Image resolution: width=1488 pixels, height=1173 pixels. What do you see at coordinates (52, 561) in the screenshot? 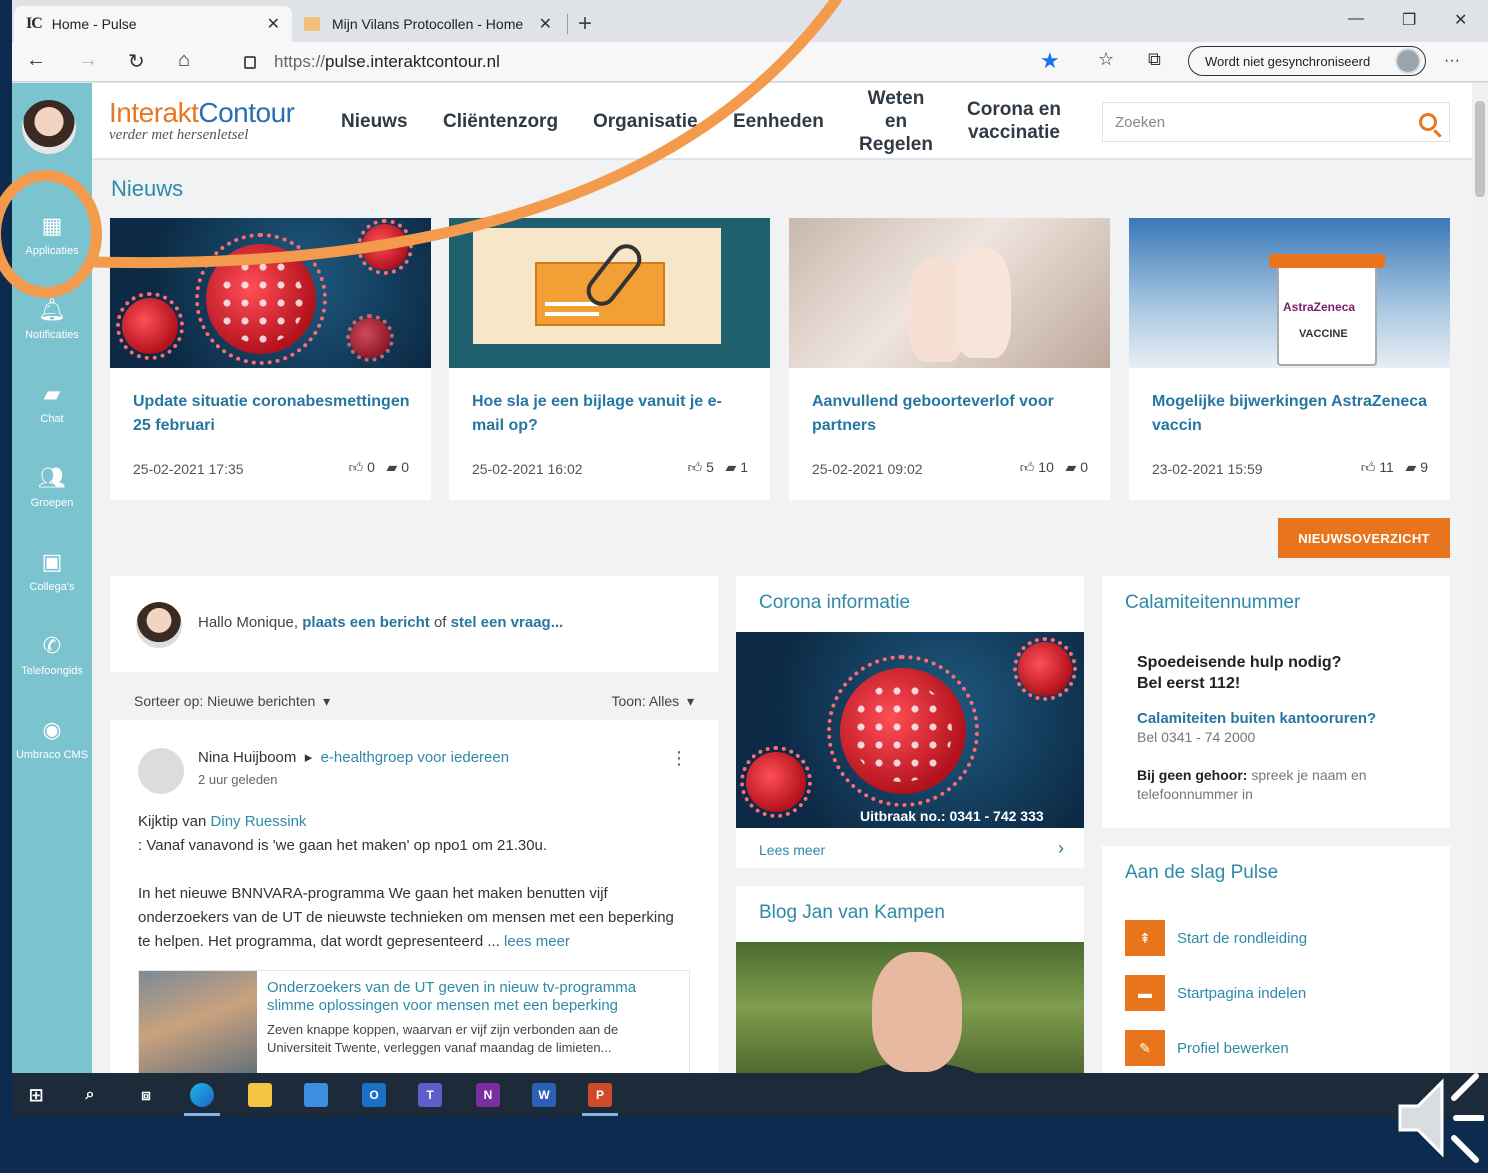
I see `badge-icon: ▣` at bounding box center [52, 561].